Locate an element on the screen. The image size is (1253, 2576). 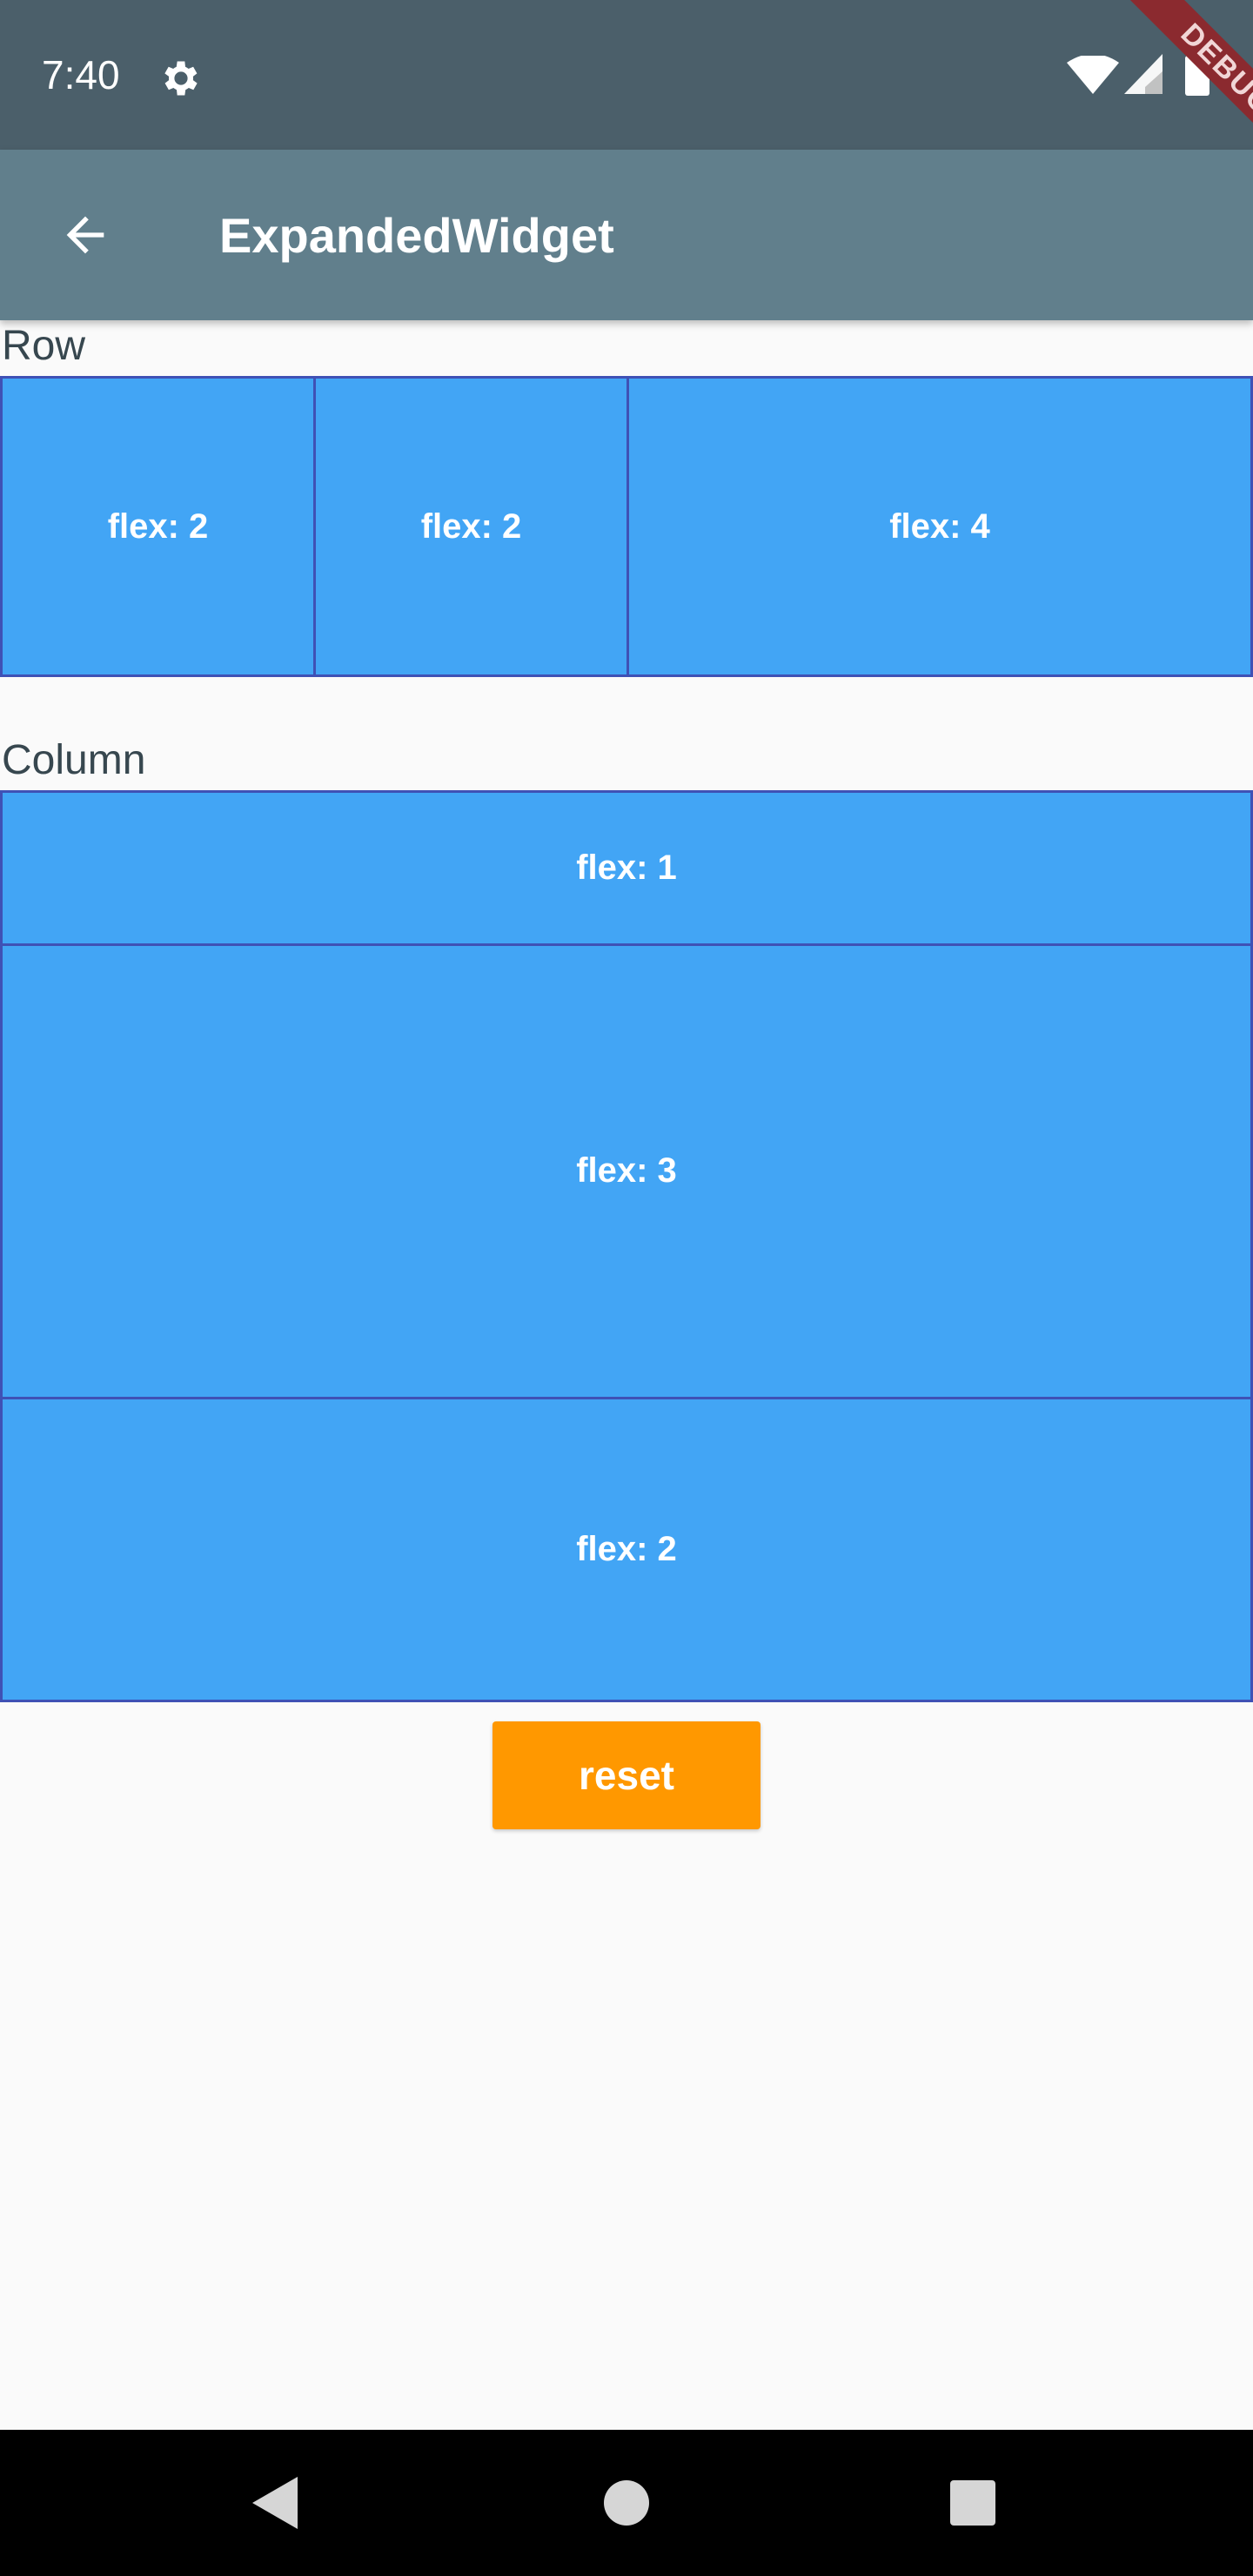
row-container: flex: 2 flex: 2 flex: 4 is located at coordinates (626, 526).